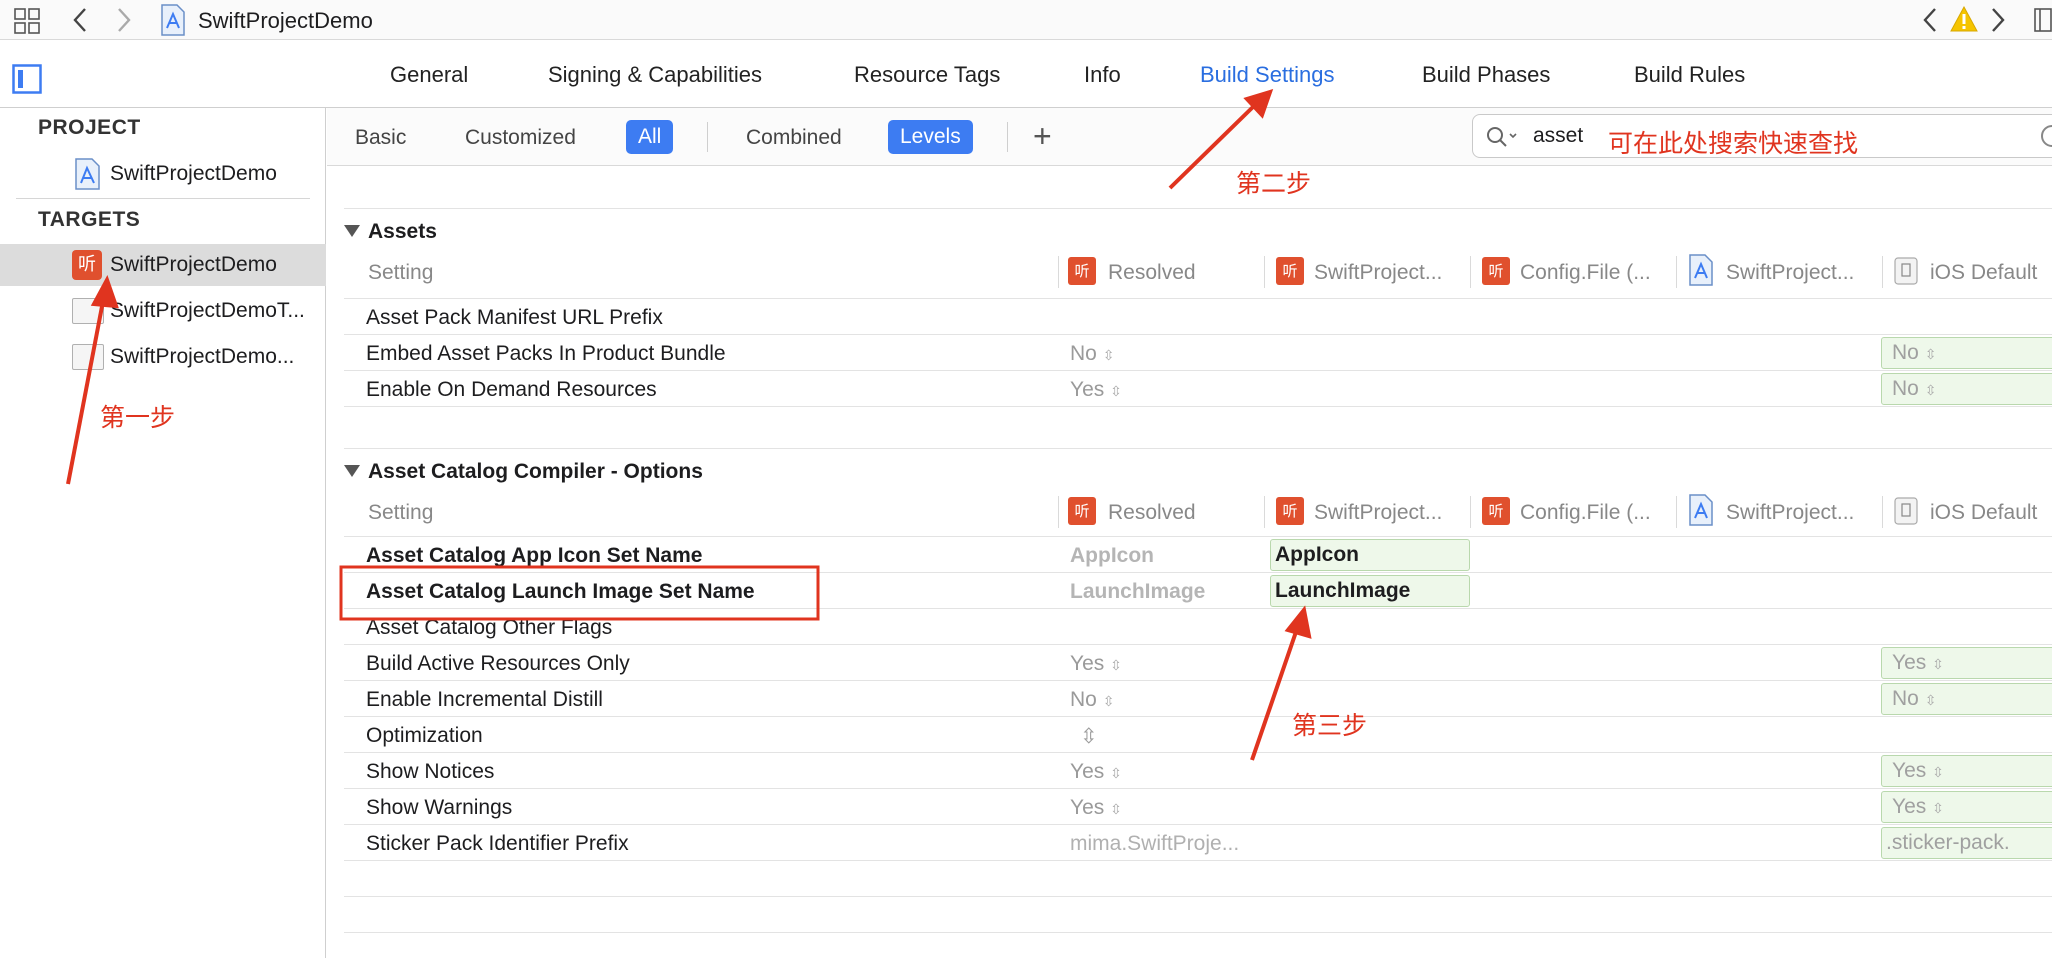 Image resolution: width=2052 pixels, height=958 pixels. Describe the element at coordinates (1298, 622) in the screenshot. I see `step3-arrowhead` at that location.